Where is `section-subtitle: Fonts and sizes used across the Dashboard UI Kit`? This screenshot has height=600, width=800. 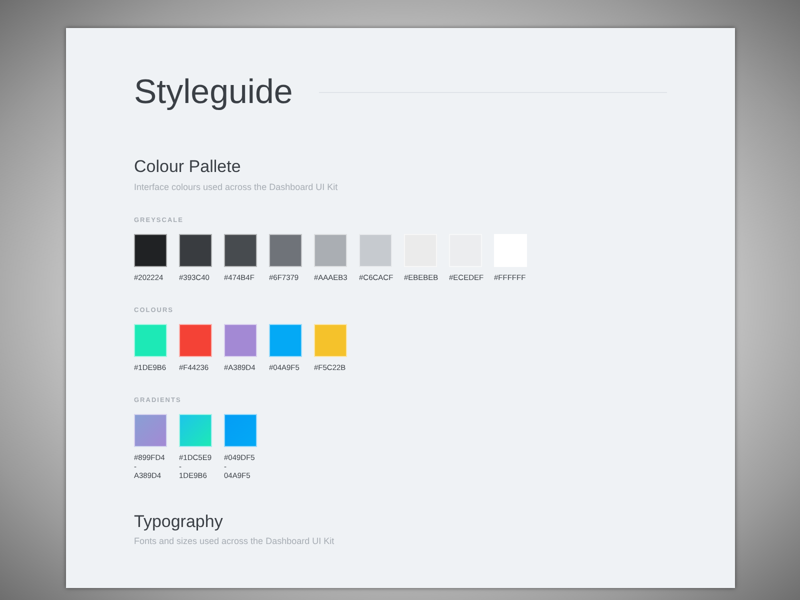 section-subtitle: Fonts and sizes used across the Dashboard UI Kit is located at coordinates (235, 541).